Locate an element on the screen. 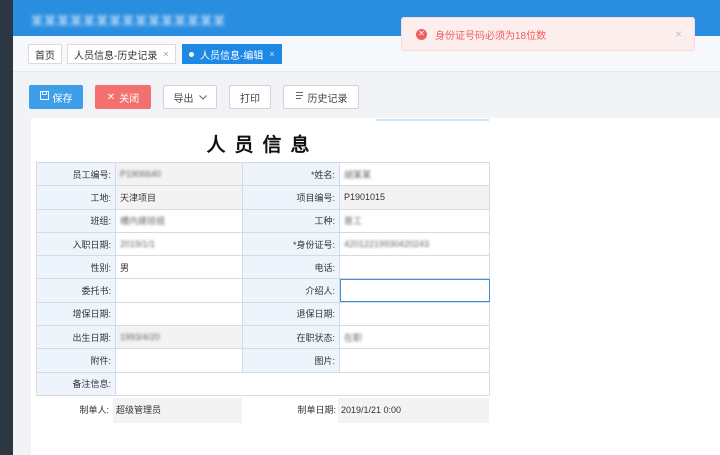 The width and height of the screenshot is (720, 455). field-input: 2019/1/1 is located at coordinates (179, 244).